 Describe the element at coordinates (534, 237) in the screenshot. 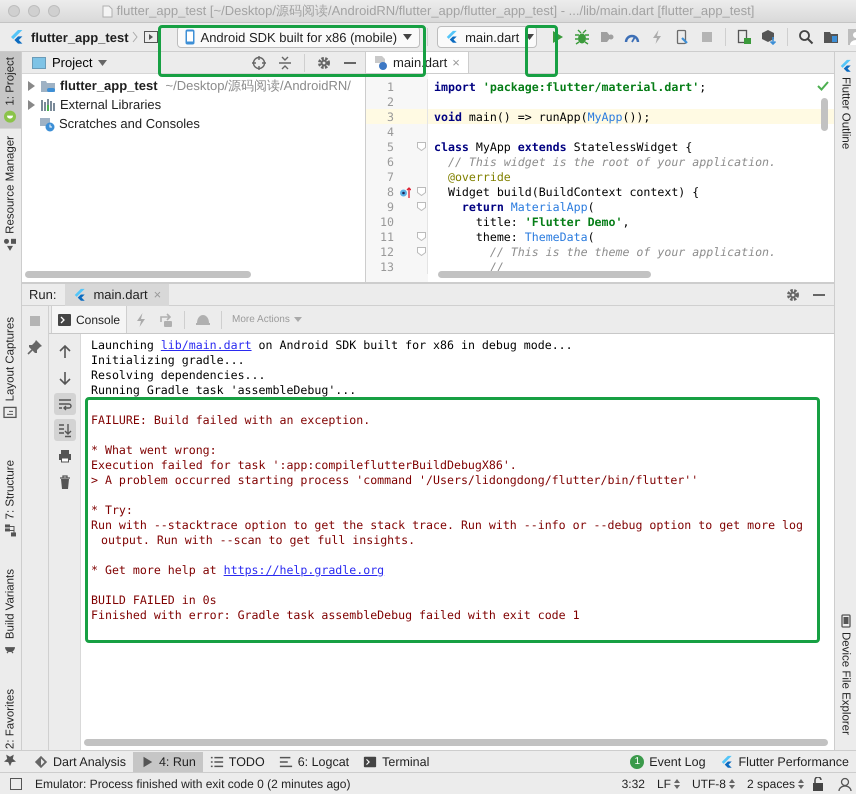

I see `code-line: theme: ThemeData(` at that location.